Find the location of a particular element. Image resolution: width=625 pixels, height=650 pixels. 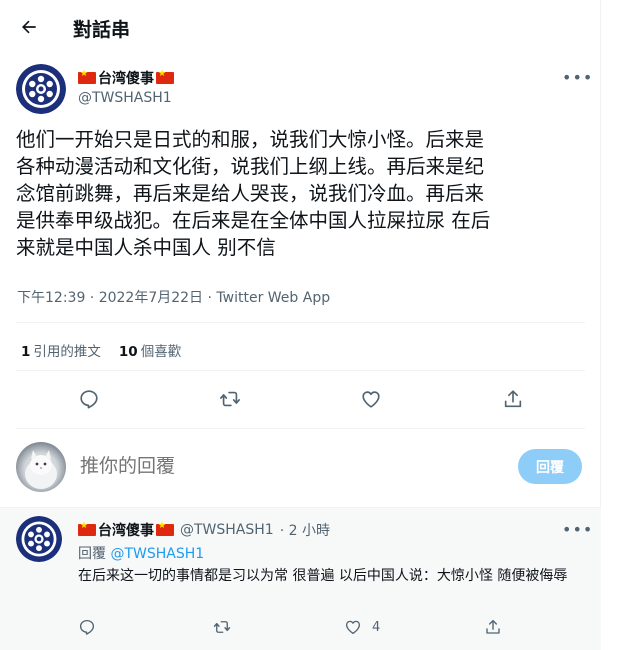

reply-actions: 4 is located at coordinates (300, 627).